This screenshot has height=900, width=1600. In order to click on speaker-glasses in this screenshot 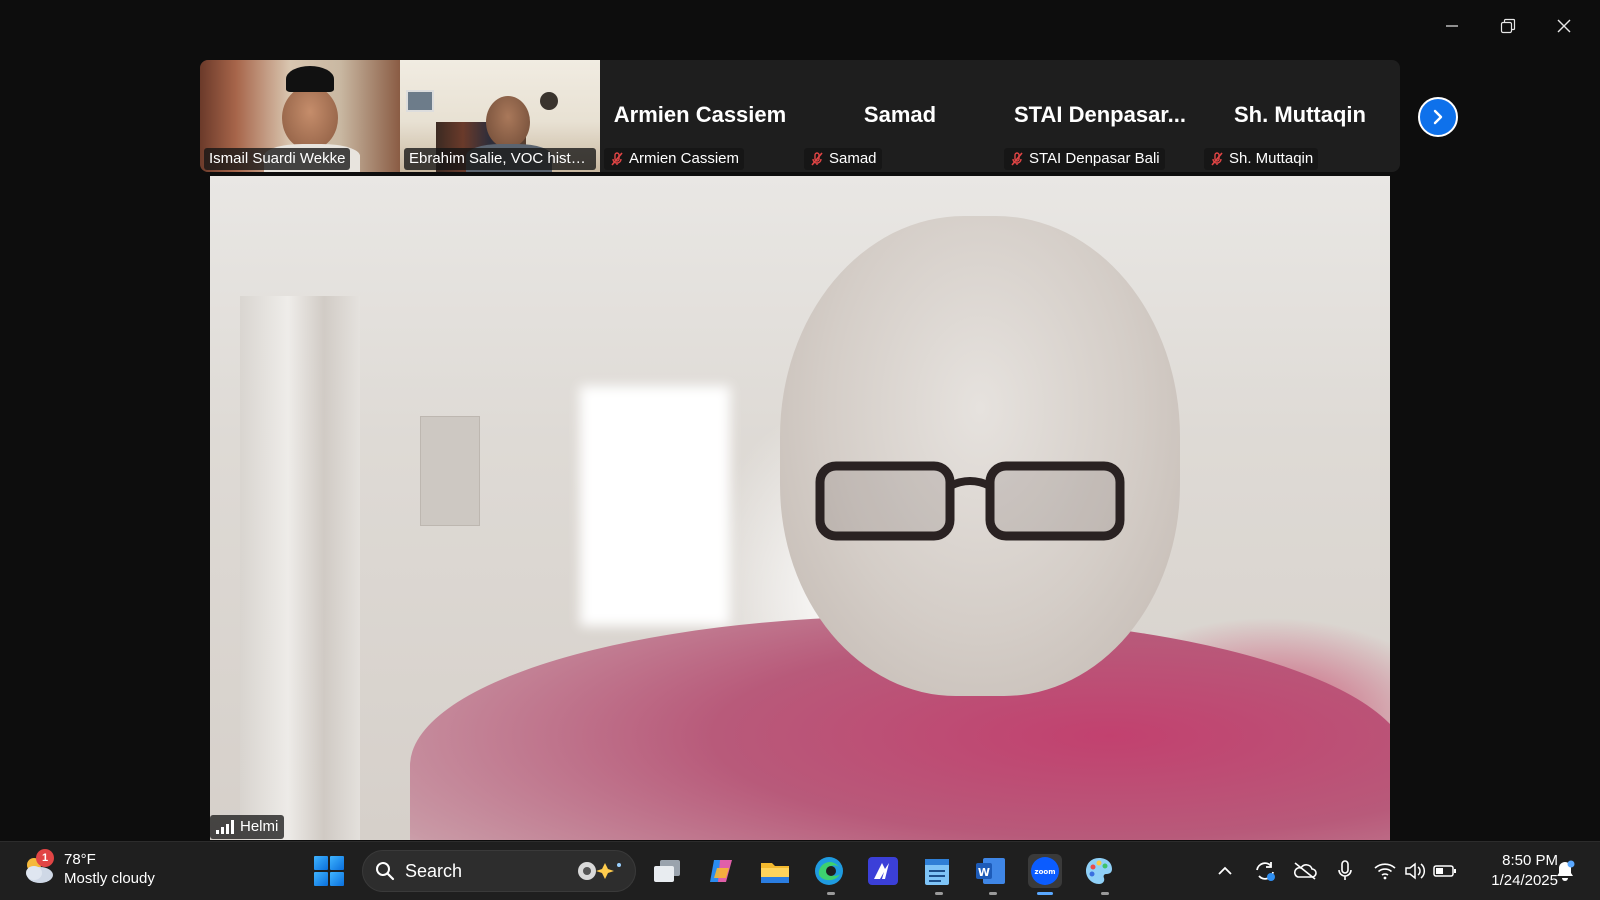, I will do `click(970, 501)`.